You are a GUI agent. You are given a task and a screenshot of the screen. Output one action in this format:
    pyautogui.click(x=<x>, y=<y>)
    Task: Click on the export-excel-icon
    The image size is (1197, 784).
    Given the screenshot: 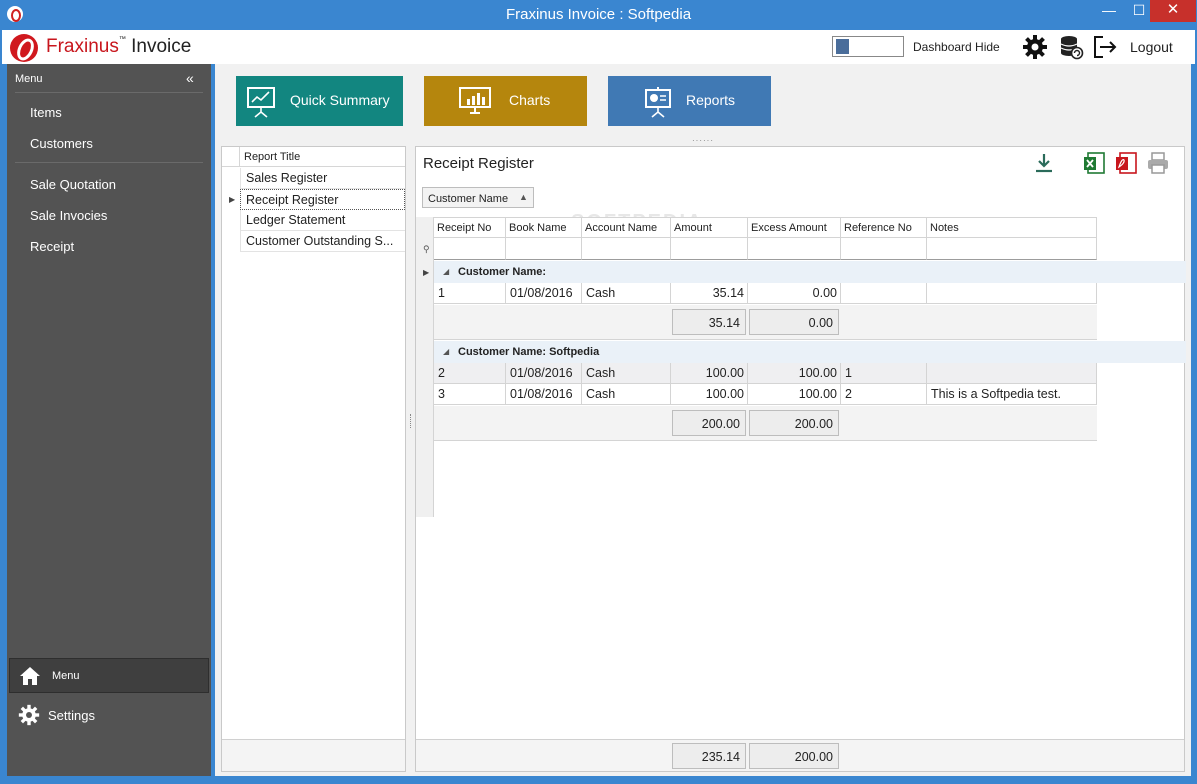 What is the action you would take?
    pyautogui.click(x=1094, y=163)
    